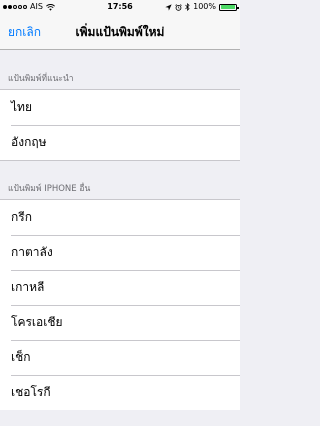  I want to click on battery-percentage: 100%, so click(204, 6).